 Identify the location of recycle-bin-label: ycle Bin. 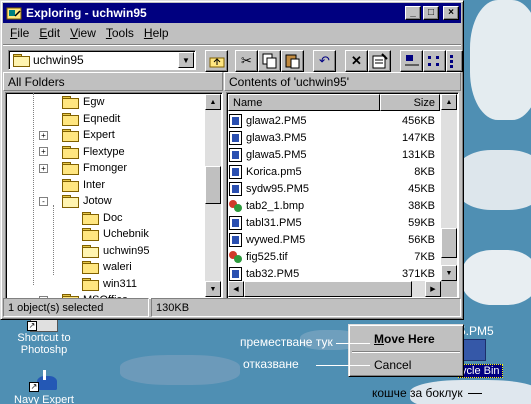
(480, 371).